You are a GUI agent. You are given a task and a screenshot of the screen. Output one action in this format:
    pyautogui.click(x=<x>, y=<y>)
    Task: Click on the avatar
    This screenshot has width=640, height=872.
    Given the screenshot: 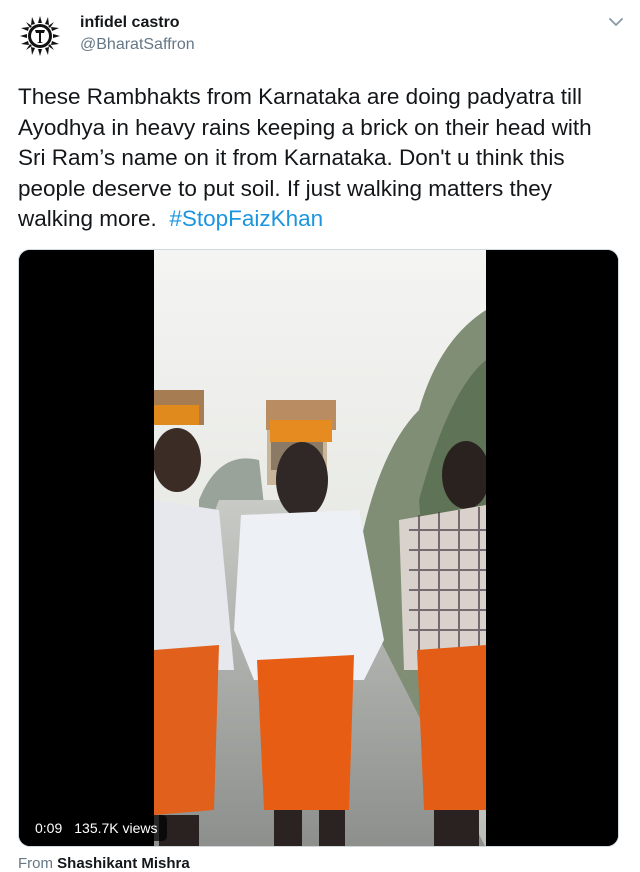 What is the action you would take?
    pyautogui.click(x=40, y=36)
    